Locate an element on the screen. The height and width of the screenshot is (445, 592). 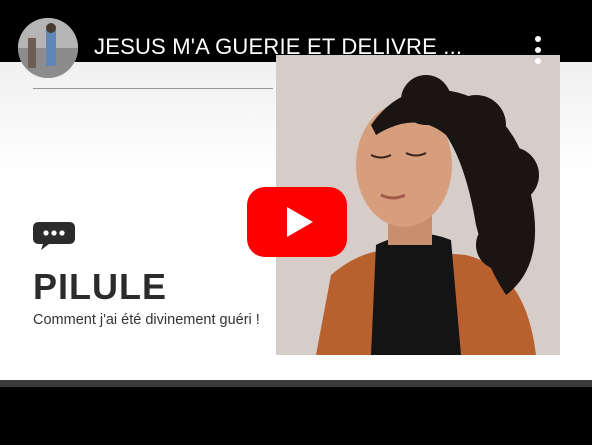
player-bottom-area is located at coordinates (296, 416).